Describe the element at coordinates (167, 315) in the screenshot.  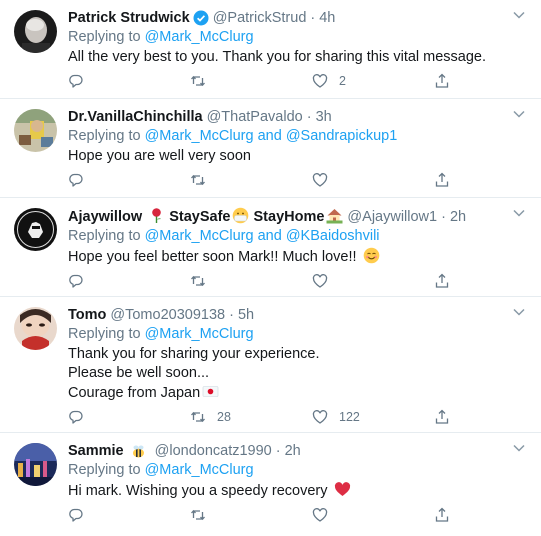
I see `user-handle: @Tomo20309138` at that location.